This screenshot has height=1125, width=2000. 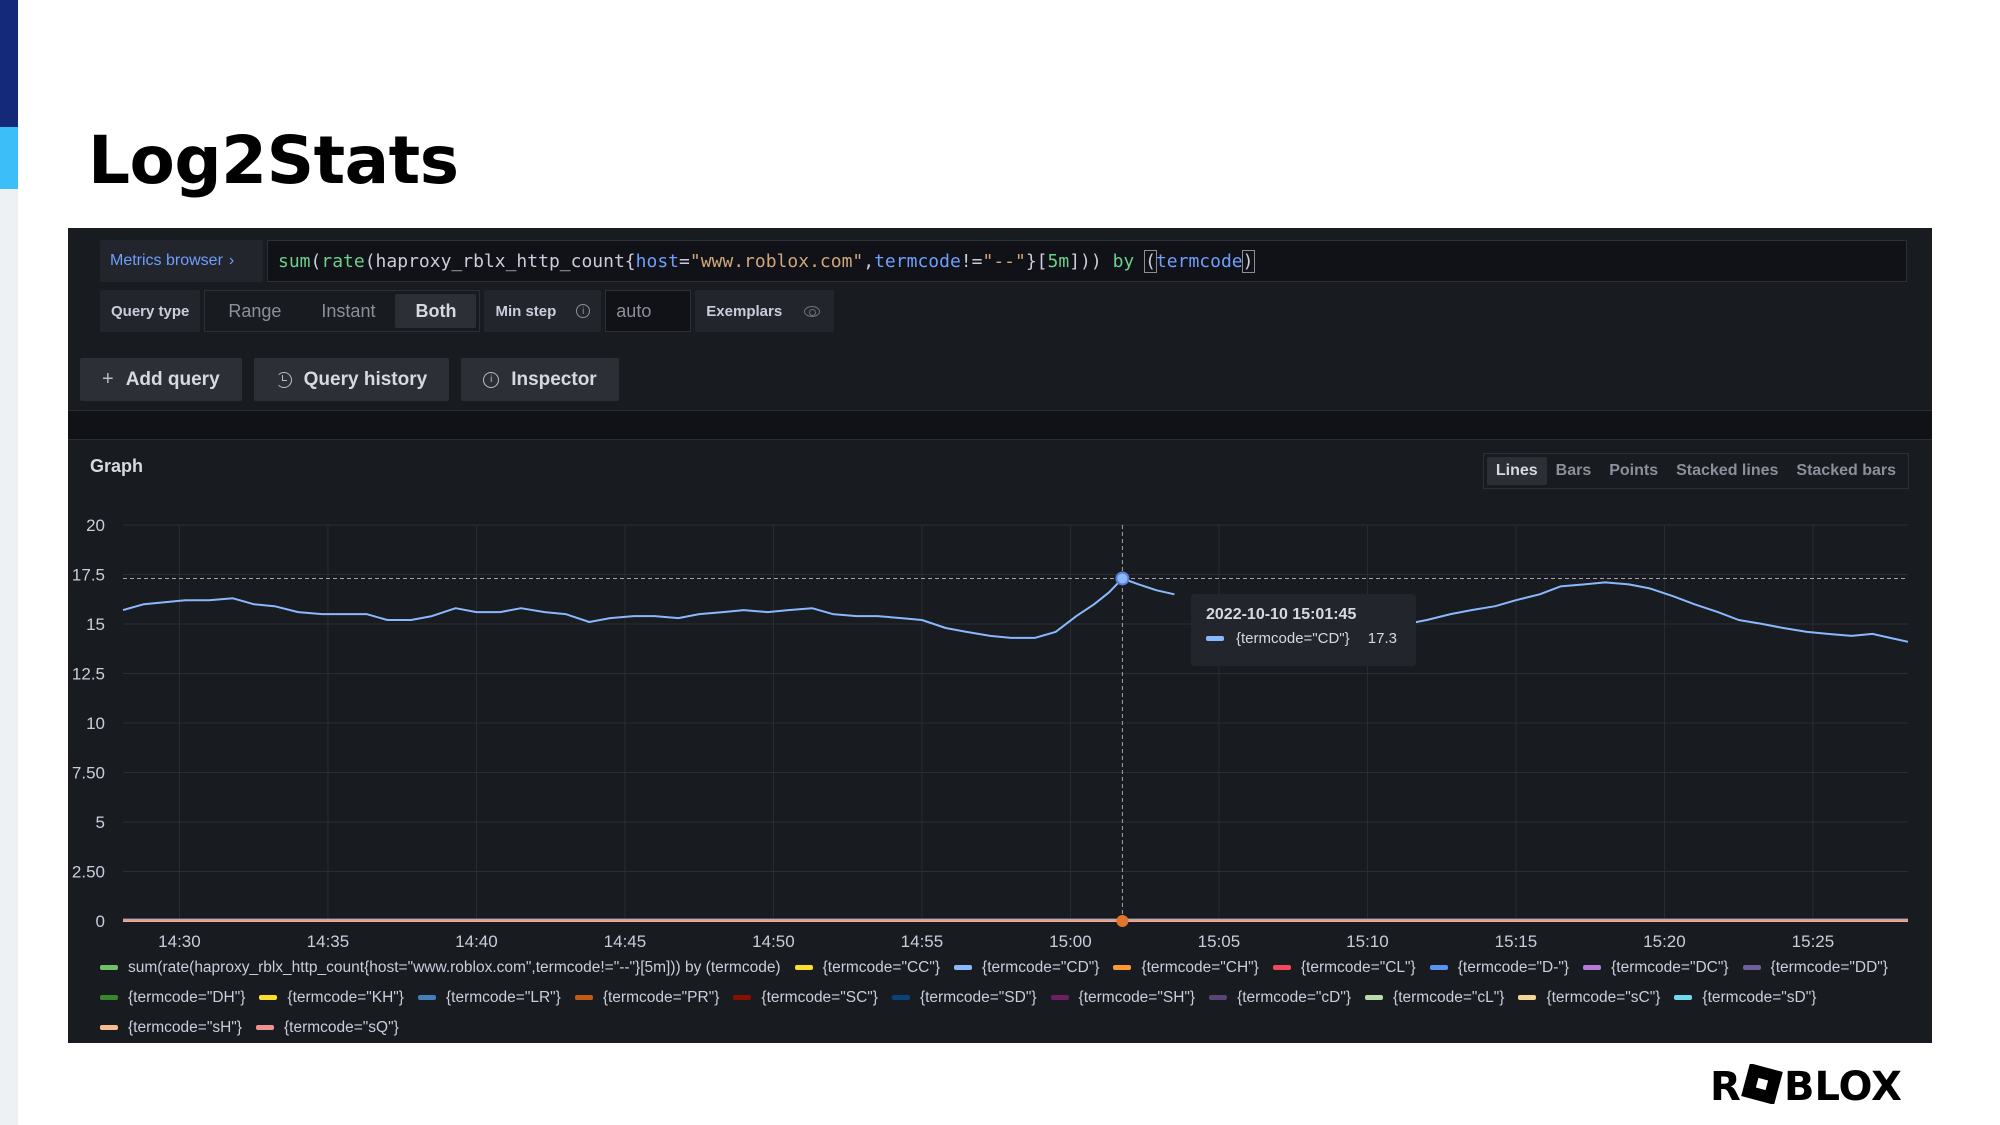 I want to click on x-tick-label: 15:25, so click(x=1813, y=941).